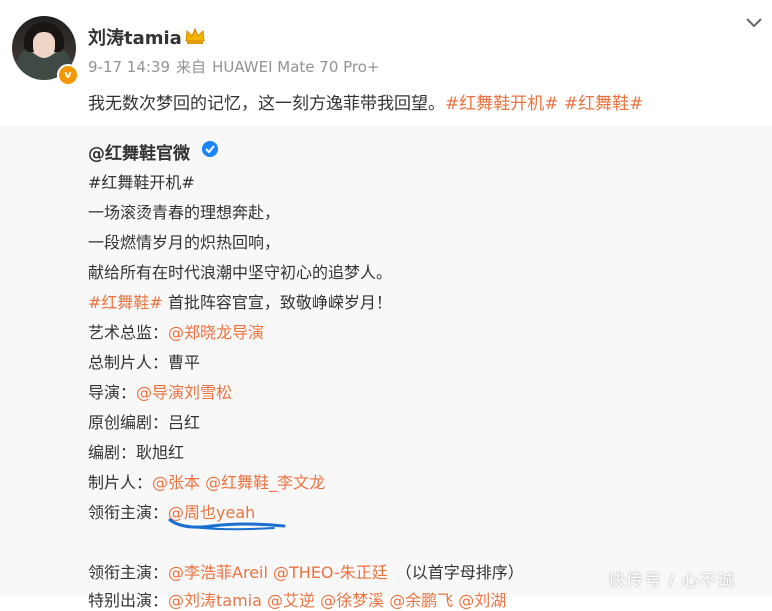 Image resolution: width=772 pixels, height=611 pixels. Describe the element at coordinates (139, 151) in the screenshot. I see `repost-author: @红舞鞋官微` at that location.